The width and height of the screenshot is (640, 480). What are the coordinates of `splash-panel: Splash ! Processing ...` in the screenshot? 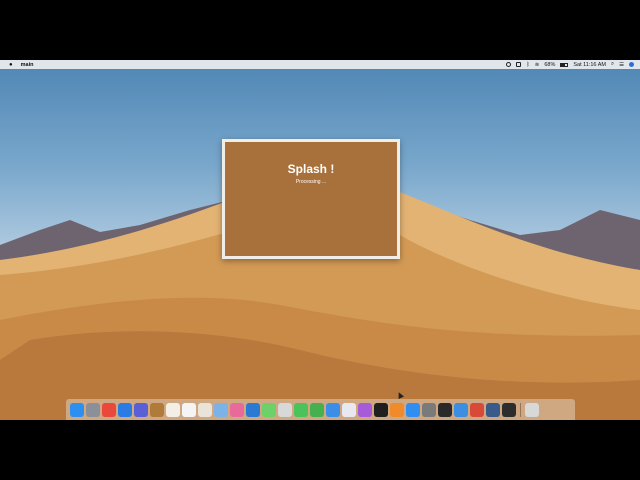 It's located at (311, 199).